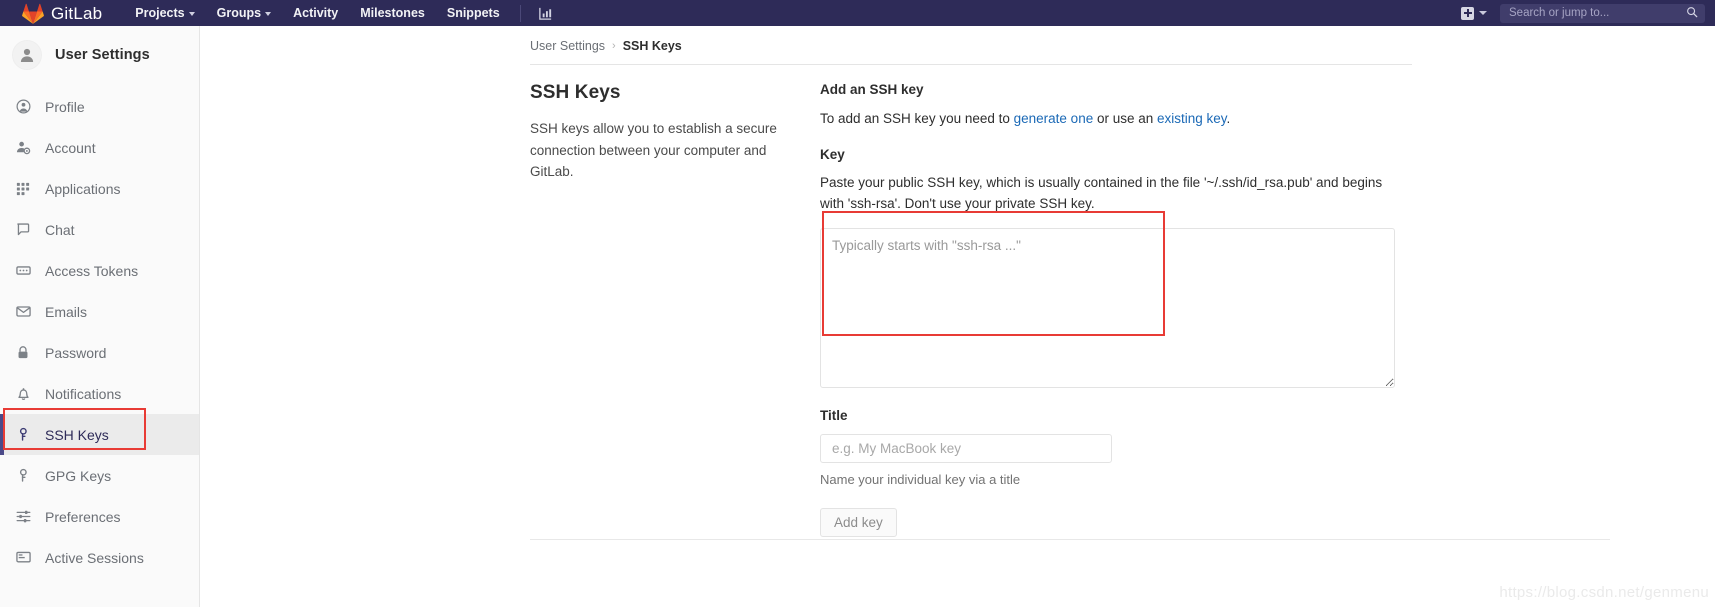  I want to click on gitlab-logo: GitLab, so click(62, 13).